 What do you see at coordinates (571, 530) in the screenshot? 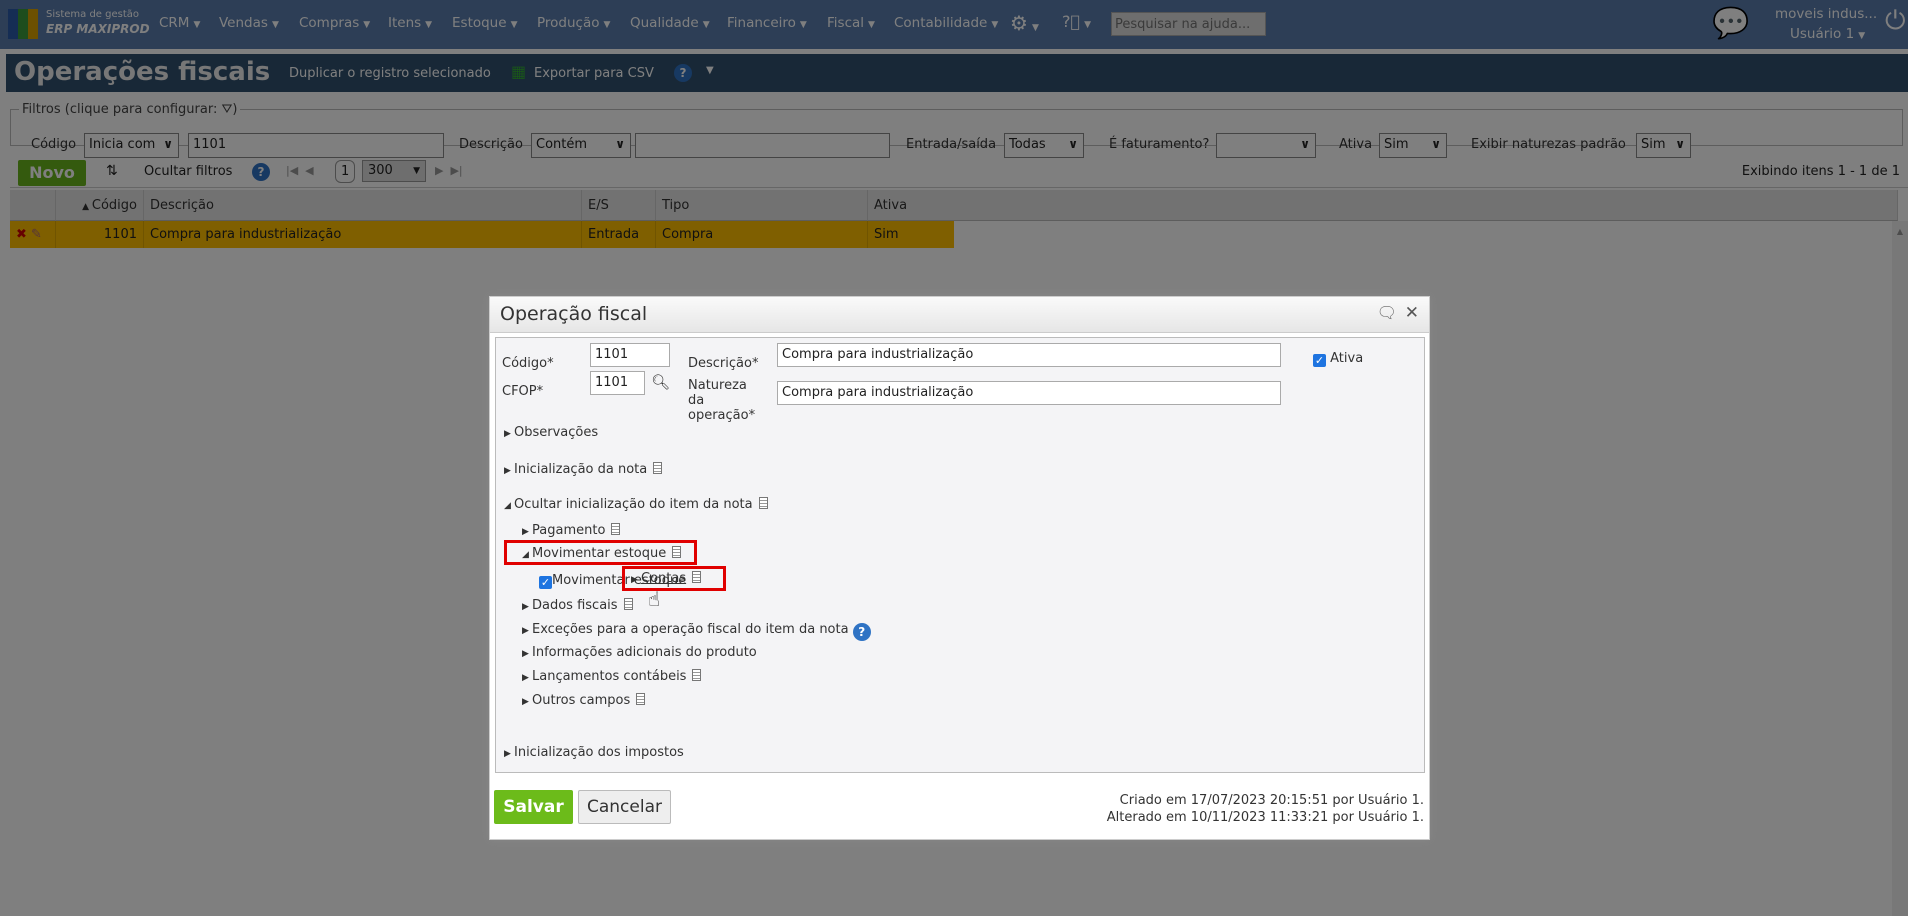
I see `section-pagamento: ▶ Pagamento` at bounding box center [571, 530].